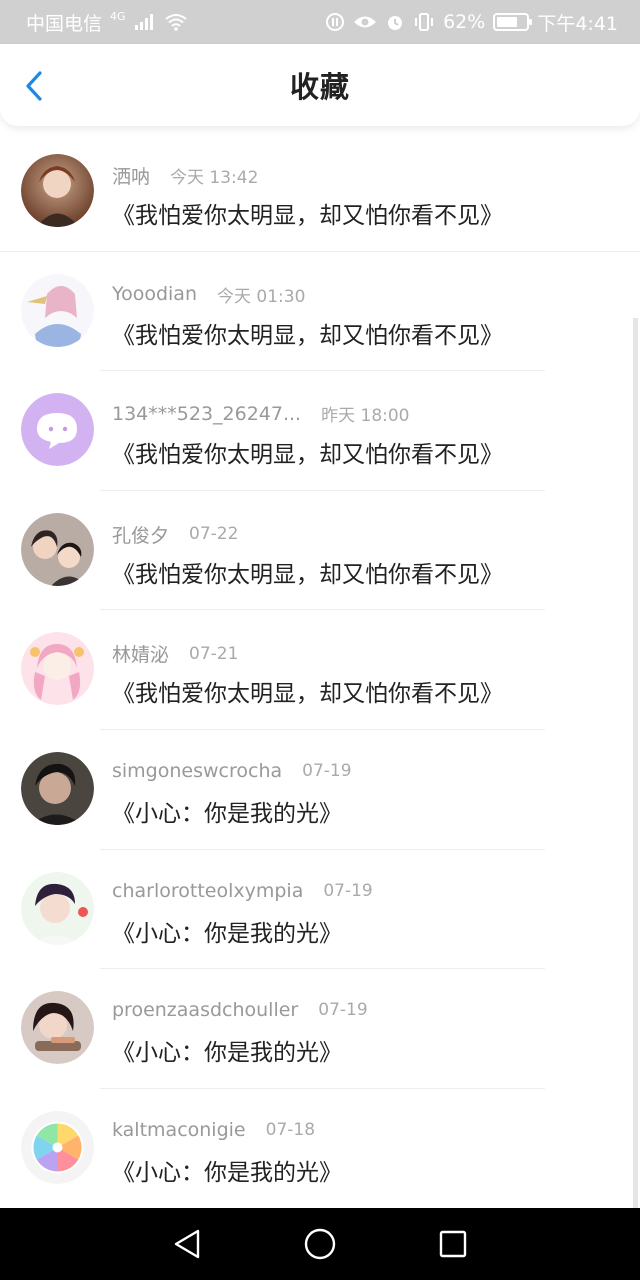 This screenshot has height=1280, width=640. I want to click on list-item: 孔俊夕 07-22 《我怕爱你太明显，却又怕你看不见》, so click(320, 551).